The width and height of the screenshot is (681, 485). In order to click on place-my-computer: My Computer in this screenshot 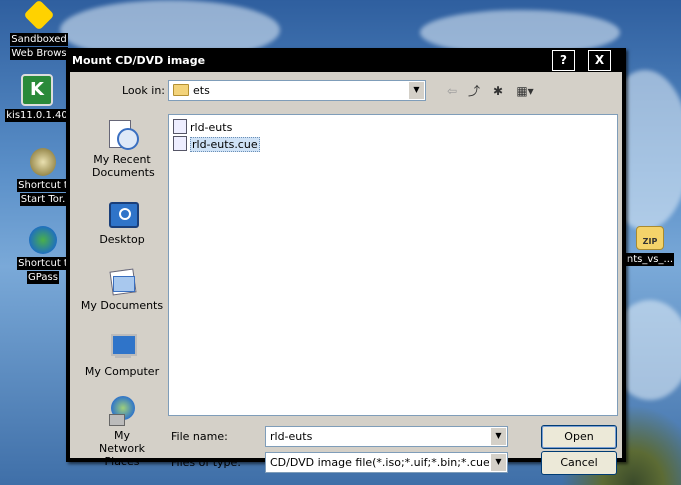, I will do `click(122, 355)`.